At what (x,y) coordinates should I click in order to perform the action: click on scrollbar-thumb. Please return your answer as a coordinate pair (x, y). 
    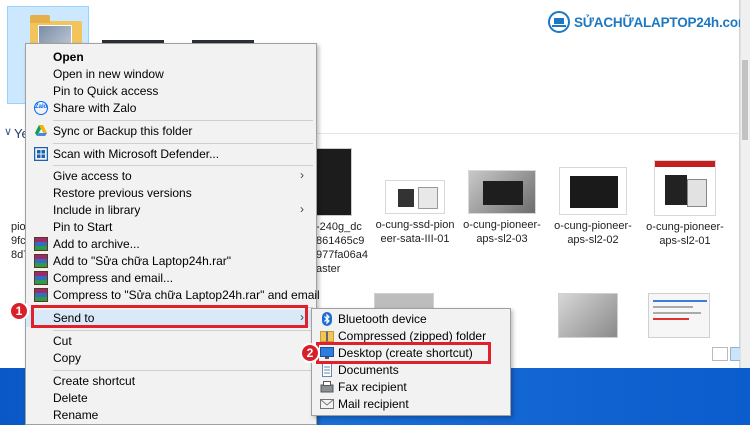
    Looking at the image, I should click on (745, 100).